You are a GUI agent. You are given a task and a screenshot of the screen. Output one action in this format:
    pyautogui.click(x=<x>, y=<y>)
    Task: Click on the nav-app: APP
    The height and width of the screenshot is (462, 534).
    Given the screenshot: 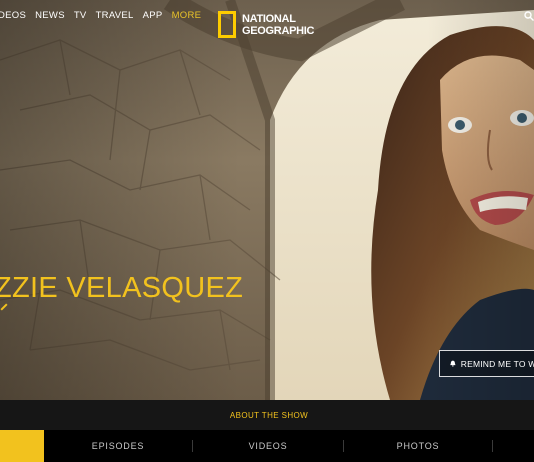 What is the action you would take?
    pyautogui.click(x=153, y=15)
    